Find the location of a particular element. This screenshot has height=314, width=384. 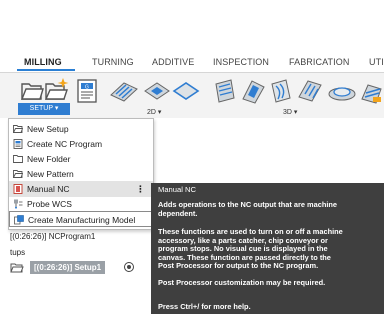

more-options-icon: ⋮ is located at coordinates (140, 189).